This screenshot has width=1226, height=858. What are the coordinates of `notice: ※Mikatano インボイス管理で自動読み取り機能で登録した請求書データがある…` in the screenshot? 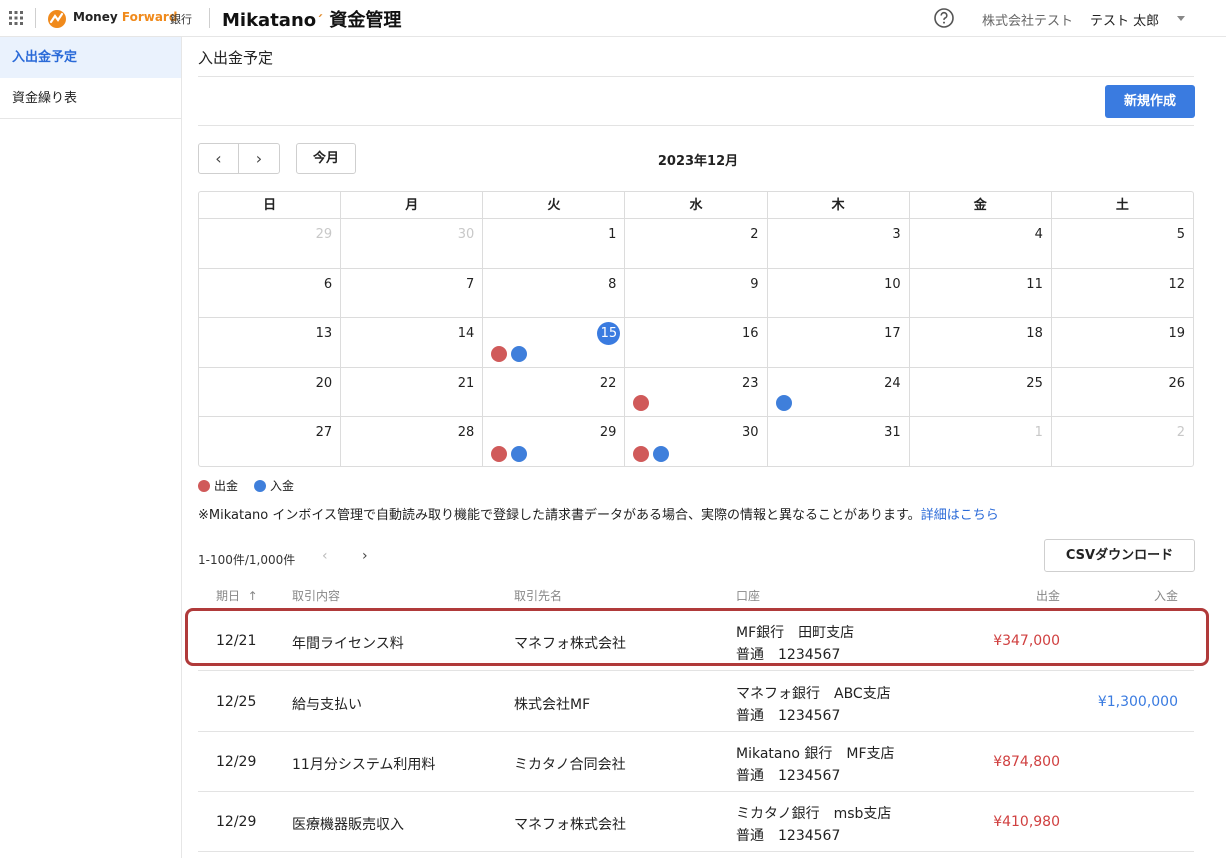 It's located at (598, 513).